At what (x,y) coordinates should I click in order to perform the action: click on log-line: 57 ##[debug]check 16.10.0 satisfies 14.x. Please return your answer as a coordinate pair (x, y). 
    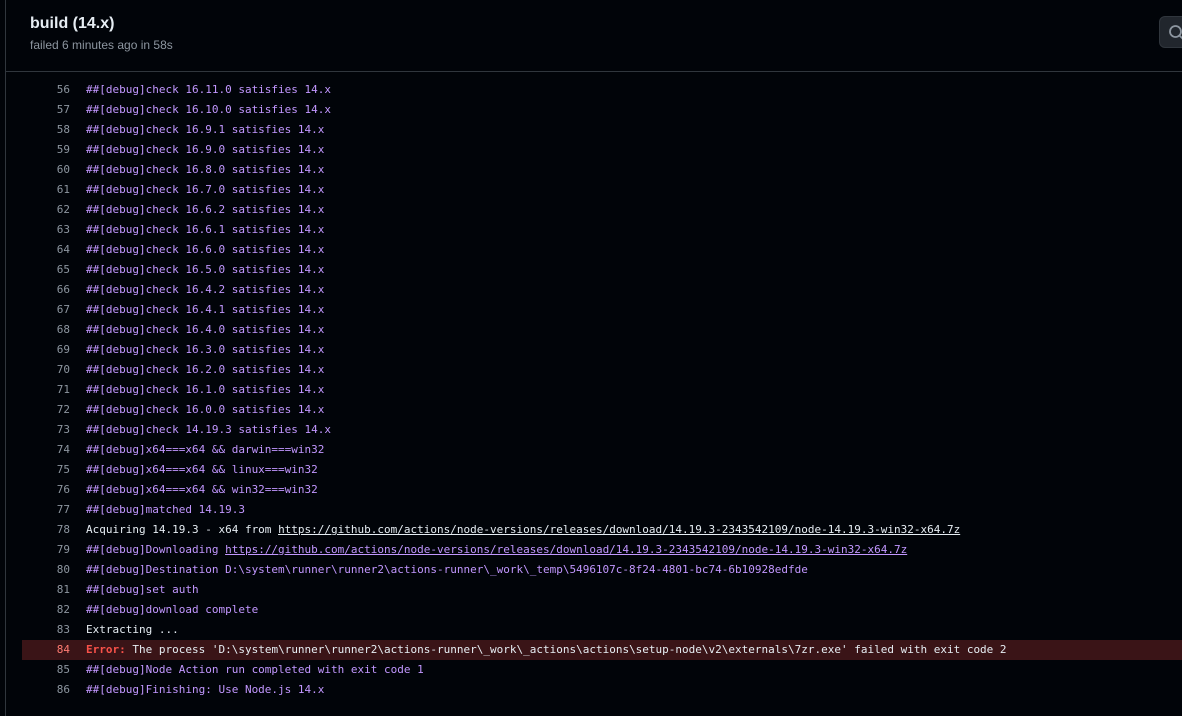
    Looking at the image, I should click on (602, 110).